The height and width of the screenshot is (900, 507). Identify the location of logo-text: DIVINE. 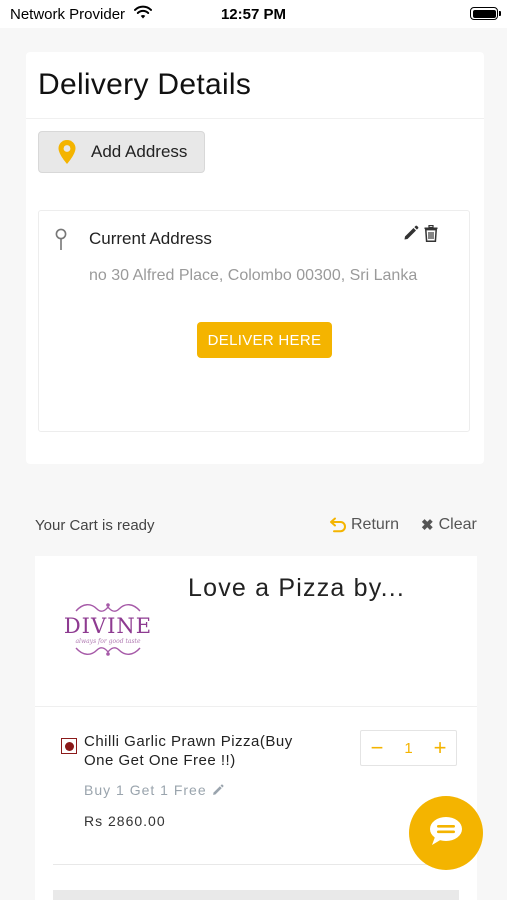
(108, 625).